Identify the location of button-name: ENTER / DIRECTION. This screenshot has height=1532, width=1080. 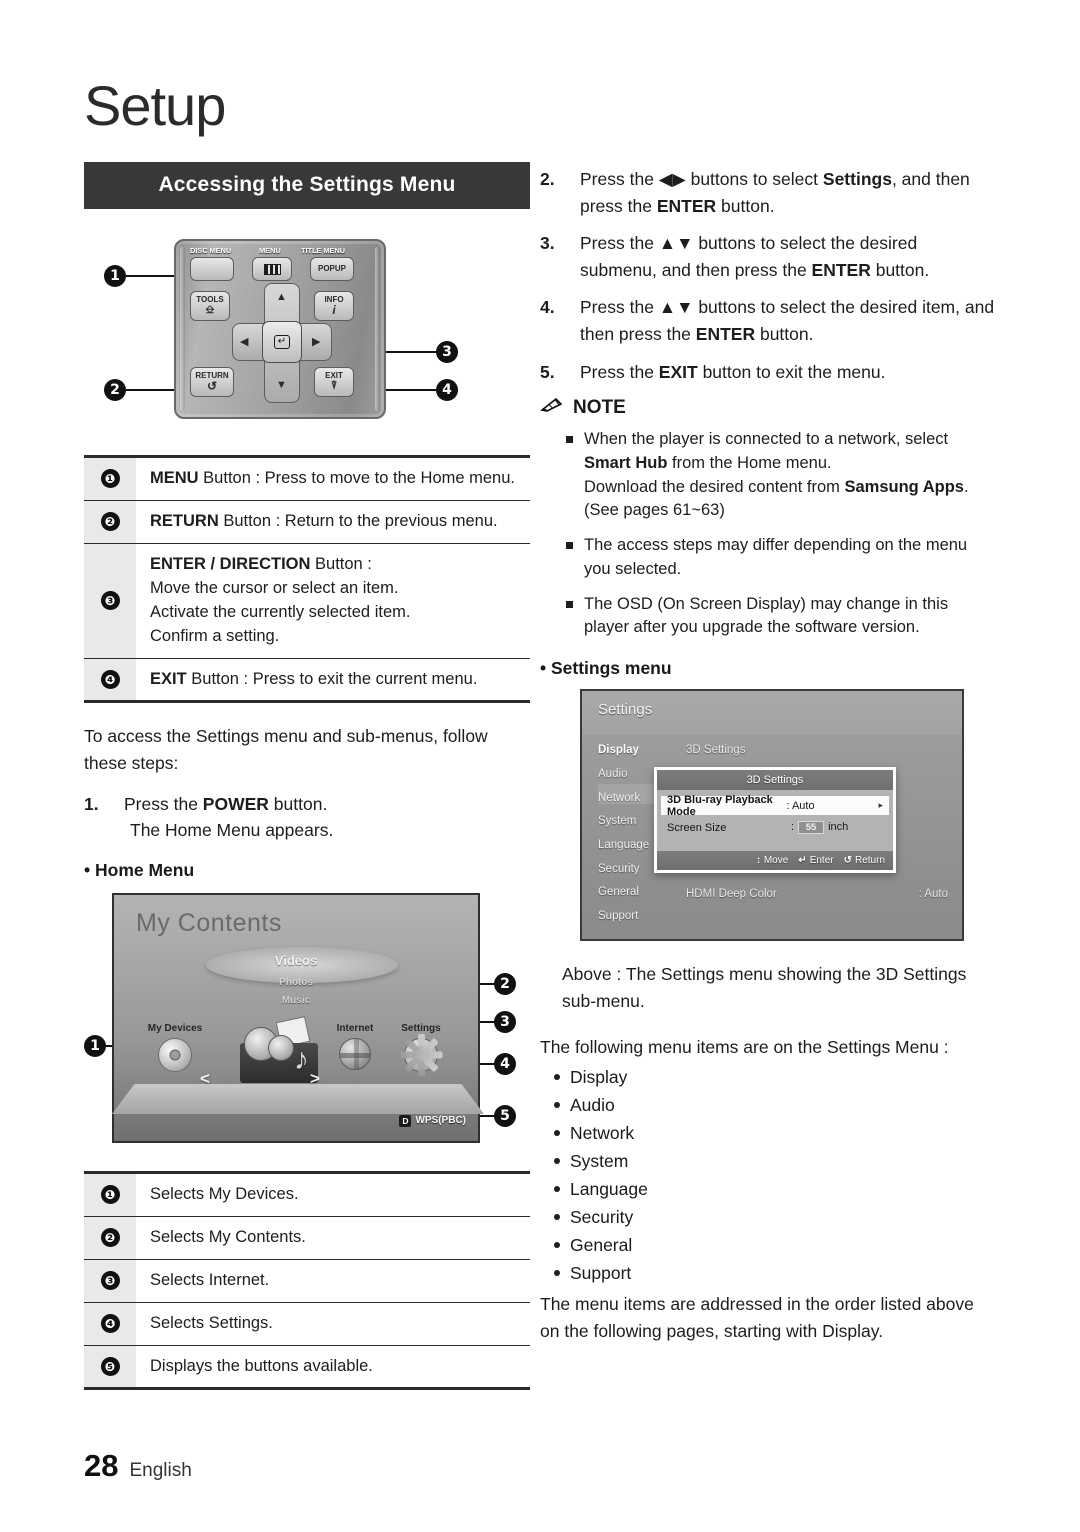
(230, 563).